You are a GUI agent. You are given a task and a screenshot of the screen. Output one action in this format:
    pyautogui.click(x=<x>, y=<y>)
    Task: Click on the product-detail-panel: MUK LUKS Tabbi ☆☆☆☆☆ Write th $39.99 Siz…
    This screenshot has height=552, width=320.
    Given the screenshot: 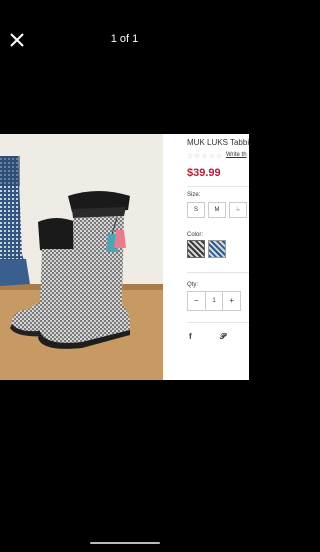 What is the action you would take?
    pyautogui.click(x=206, y=257)
    